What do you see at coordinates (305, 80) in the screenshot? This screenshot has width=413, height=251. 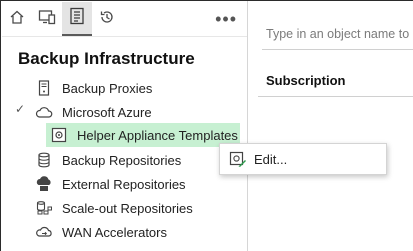 I see `column-header-subscription: Subscription` at bounding box center [305, 80].